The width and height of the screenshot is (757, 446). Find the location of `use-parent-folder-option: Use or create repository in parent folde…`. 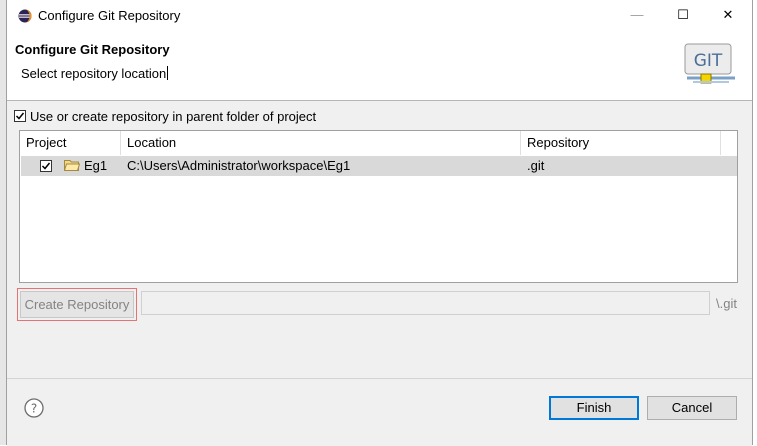

use-parent-folder-option: Use or create repository in parent folde… is located at coordinates (165, 116).